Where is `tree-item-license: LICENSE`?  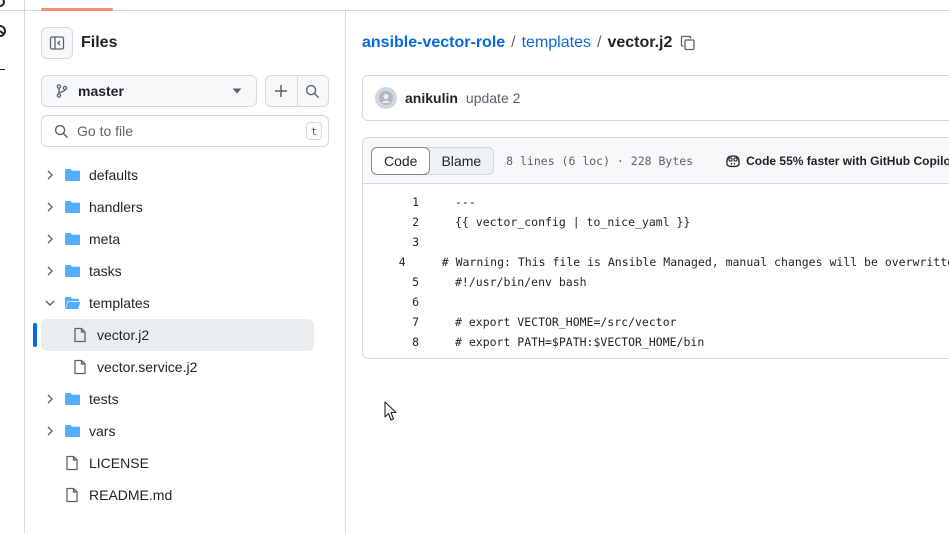
tree-item-license: LICENSE is located at coordinates (185, 463).